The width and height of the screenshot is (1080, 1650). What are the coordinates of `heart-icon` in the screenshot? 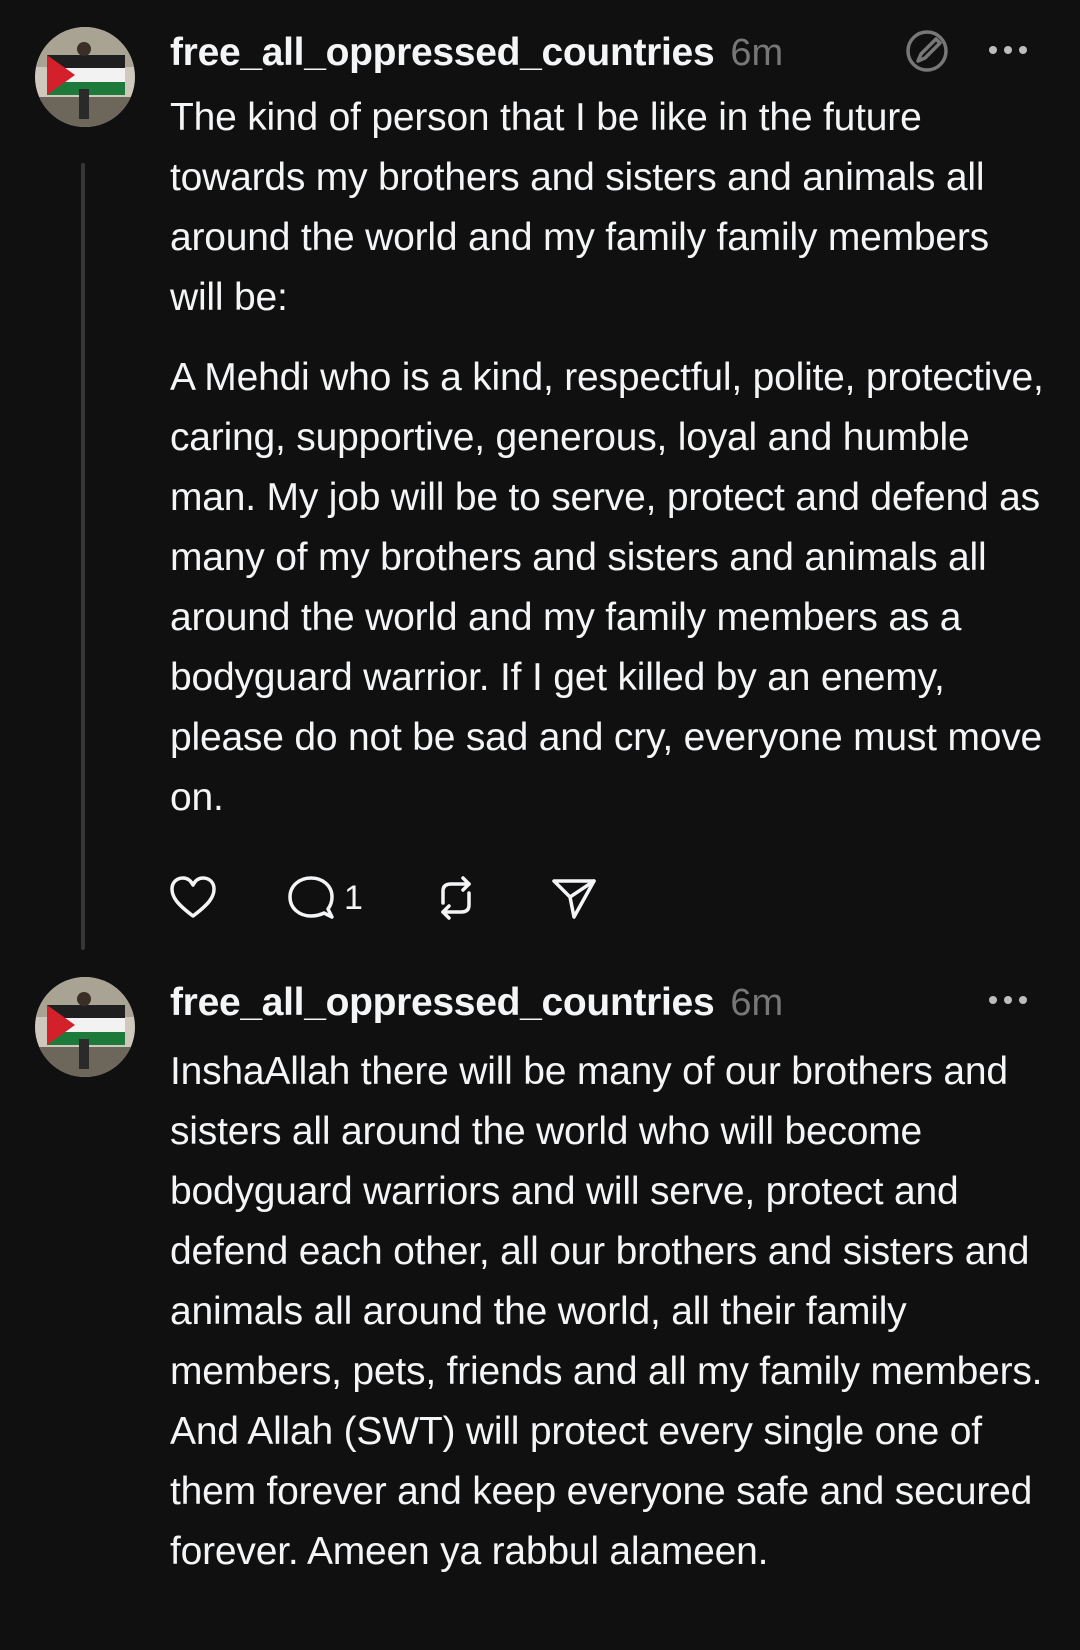 It's located at (193, 897).